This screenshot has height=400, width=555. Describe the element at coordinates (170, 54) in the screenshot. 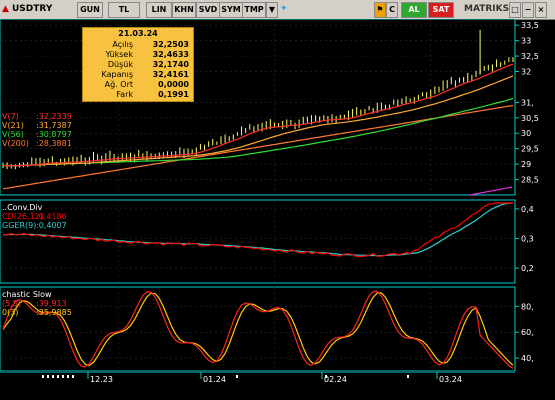

I see `tooltip-value: 32,4633` at that location.